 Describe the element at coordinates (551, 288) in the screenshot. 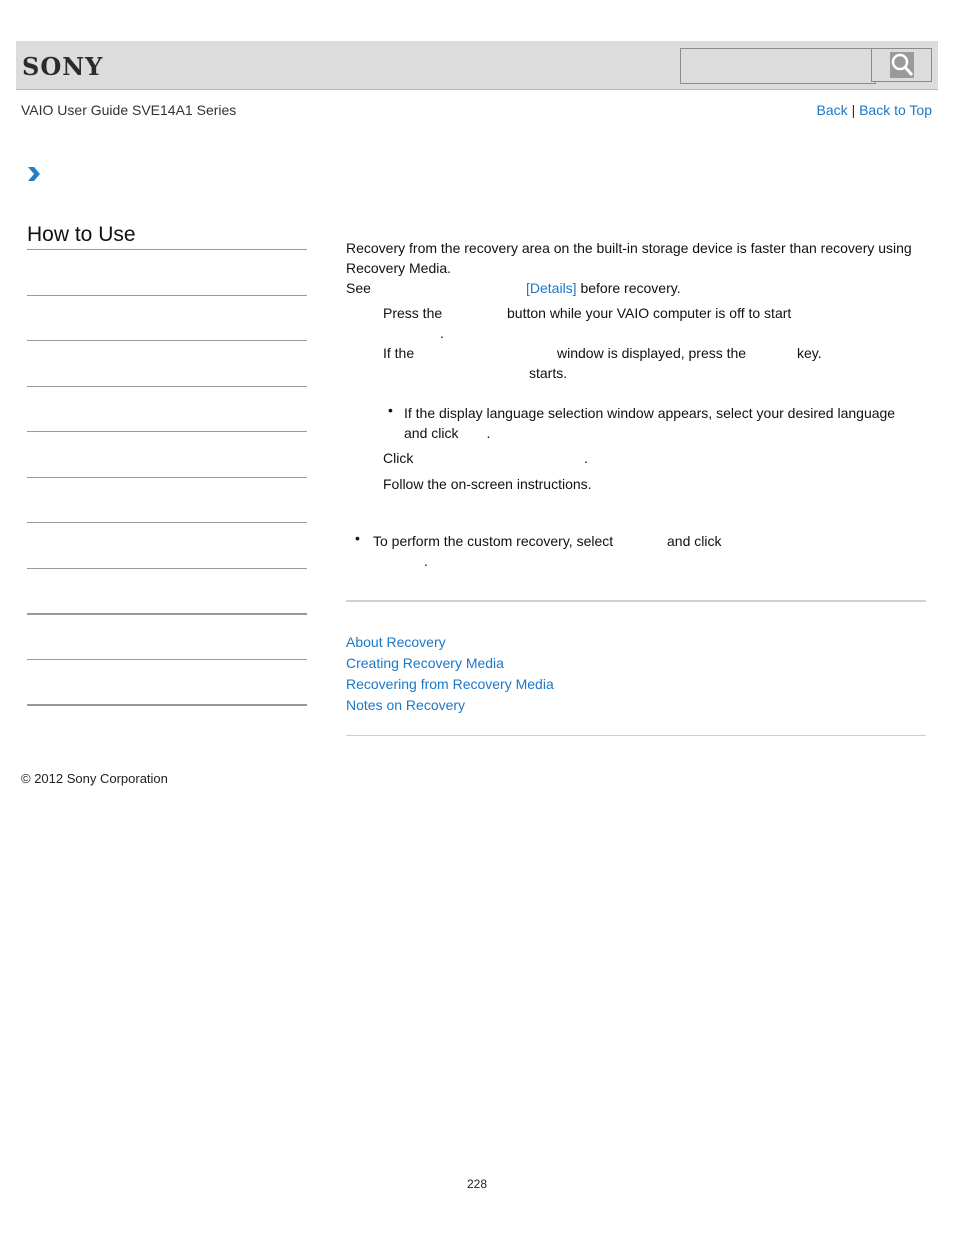

I see `details-link: [Details]` at that location.